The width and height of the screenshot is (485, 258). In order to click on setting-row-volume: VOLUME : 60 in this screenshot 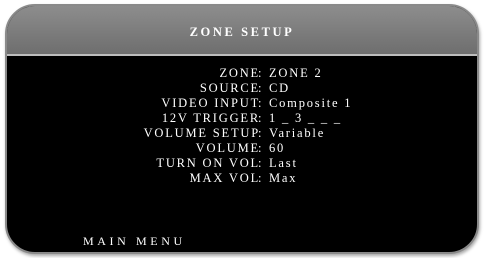, I will do `click(242, 148)`.